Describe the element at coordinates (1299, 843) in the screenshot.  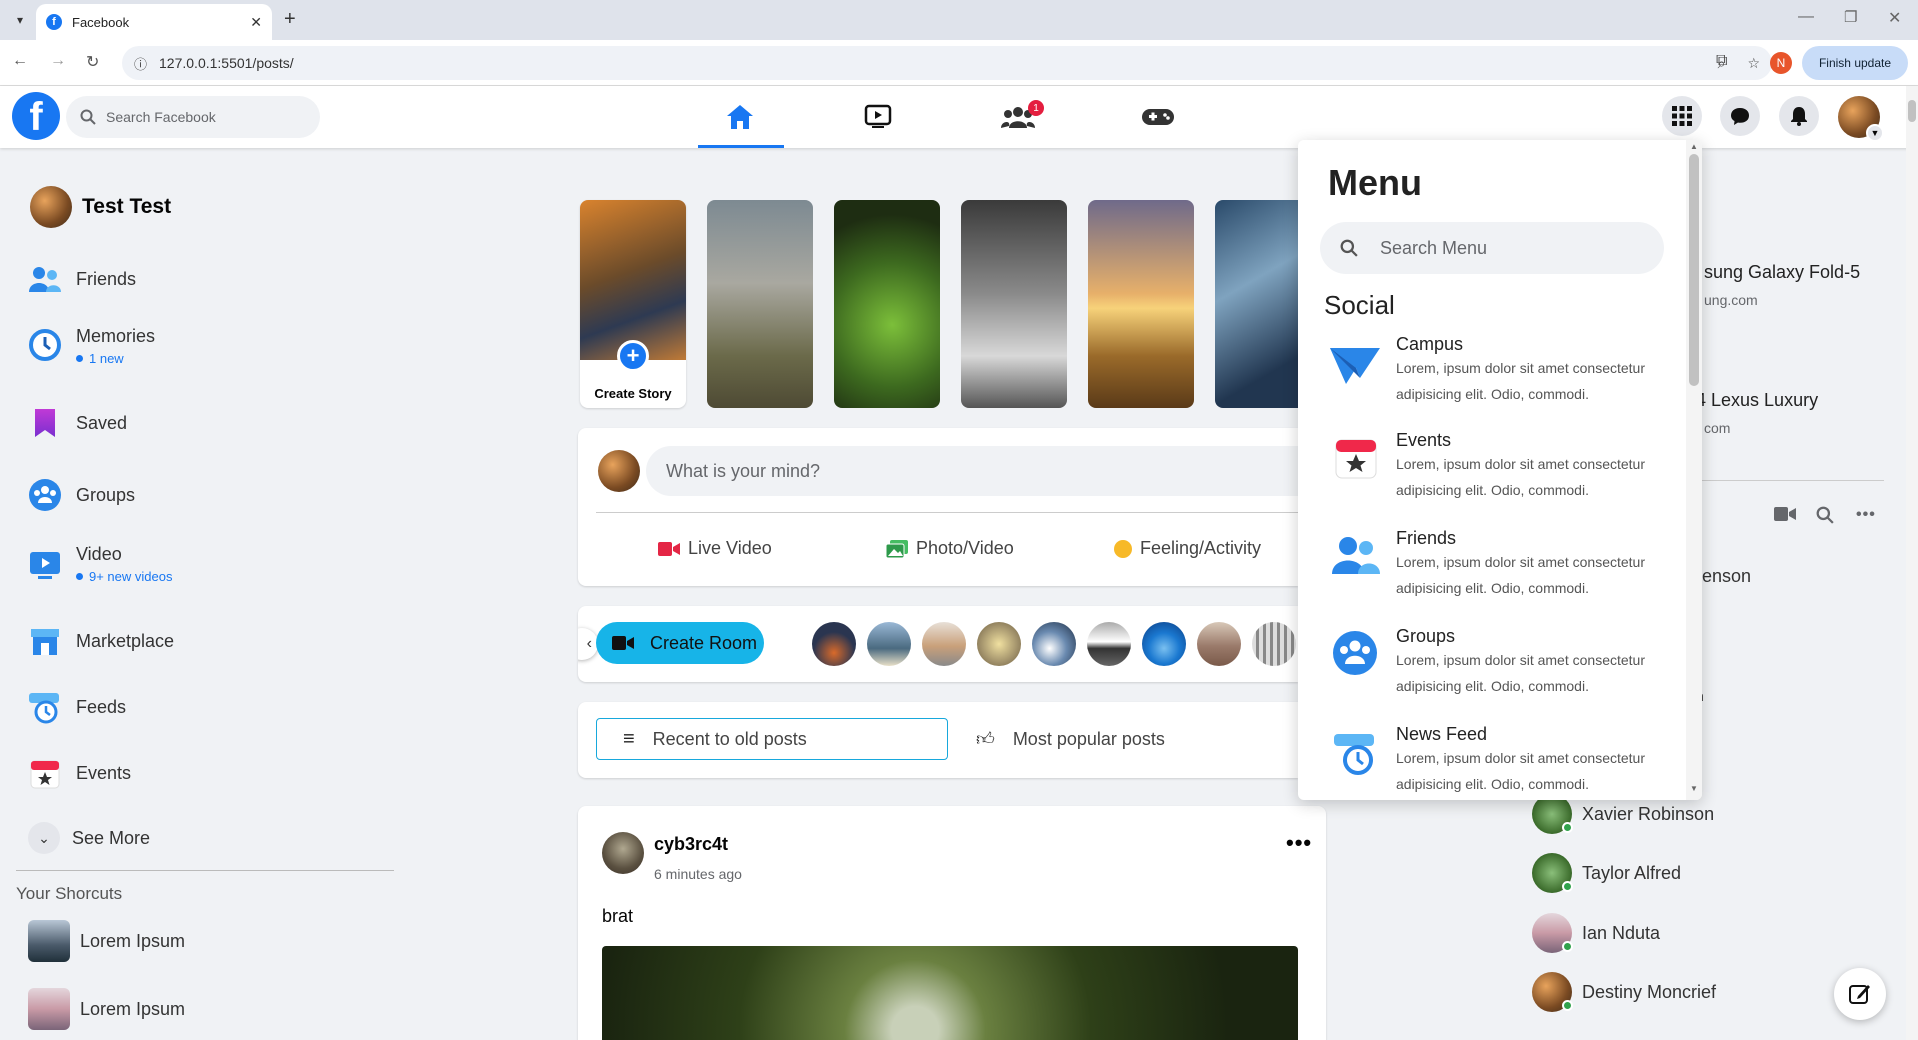
I see `post-options-icon: •••` at that location.